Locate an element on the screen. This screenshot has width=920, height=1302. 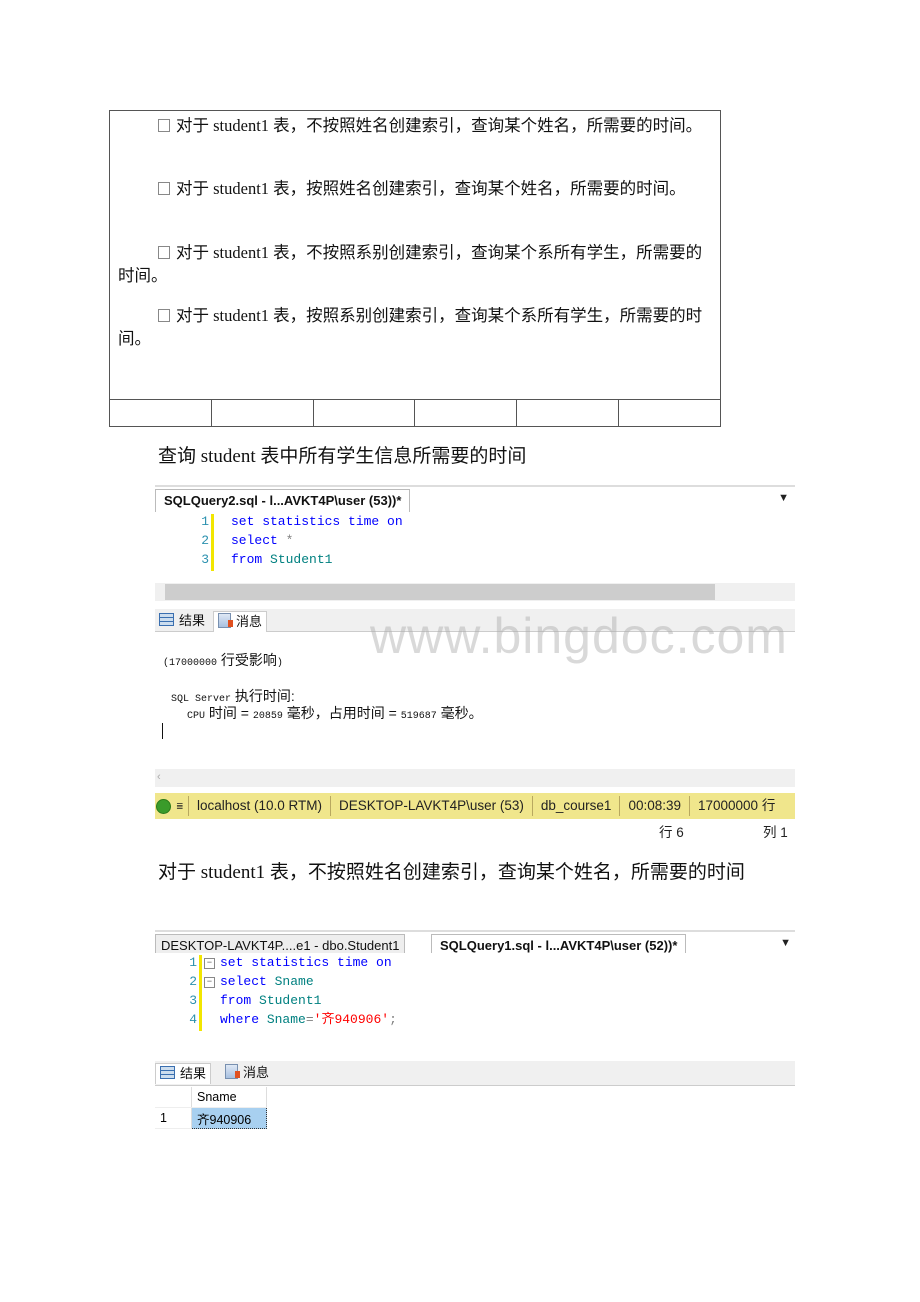
status-user: DESKTOP-LAVKT4P\user (53) is located at coordinates (431, 806).